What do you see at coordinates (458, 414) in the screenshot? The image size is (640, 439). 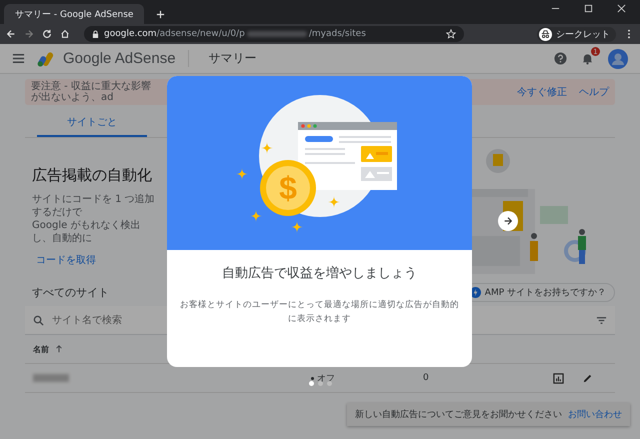 I see `feedback-text: 新しい自動広告についてご意見をお聞かせください` at bounding box center [458, 414].